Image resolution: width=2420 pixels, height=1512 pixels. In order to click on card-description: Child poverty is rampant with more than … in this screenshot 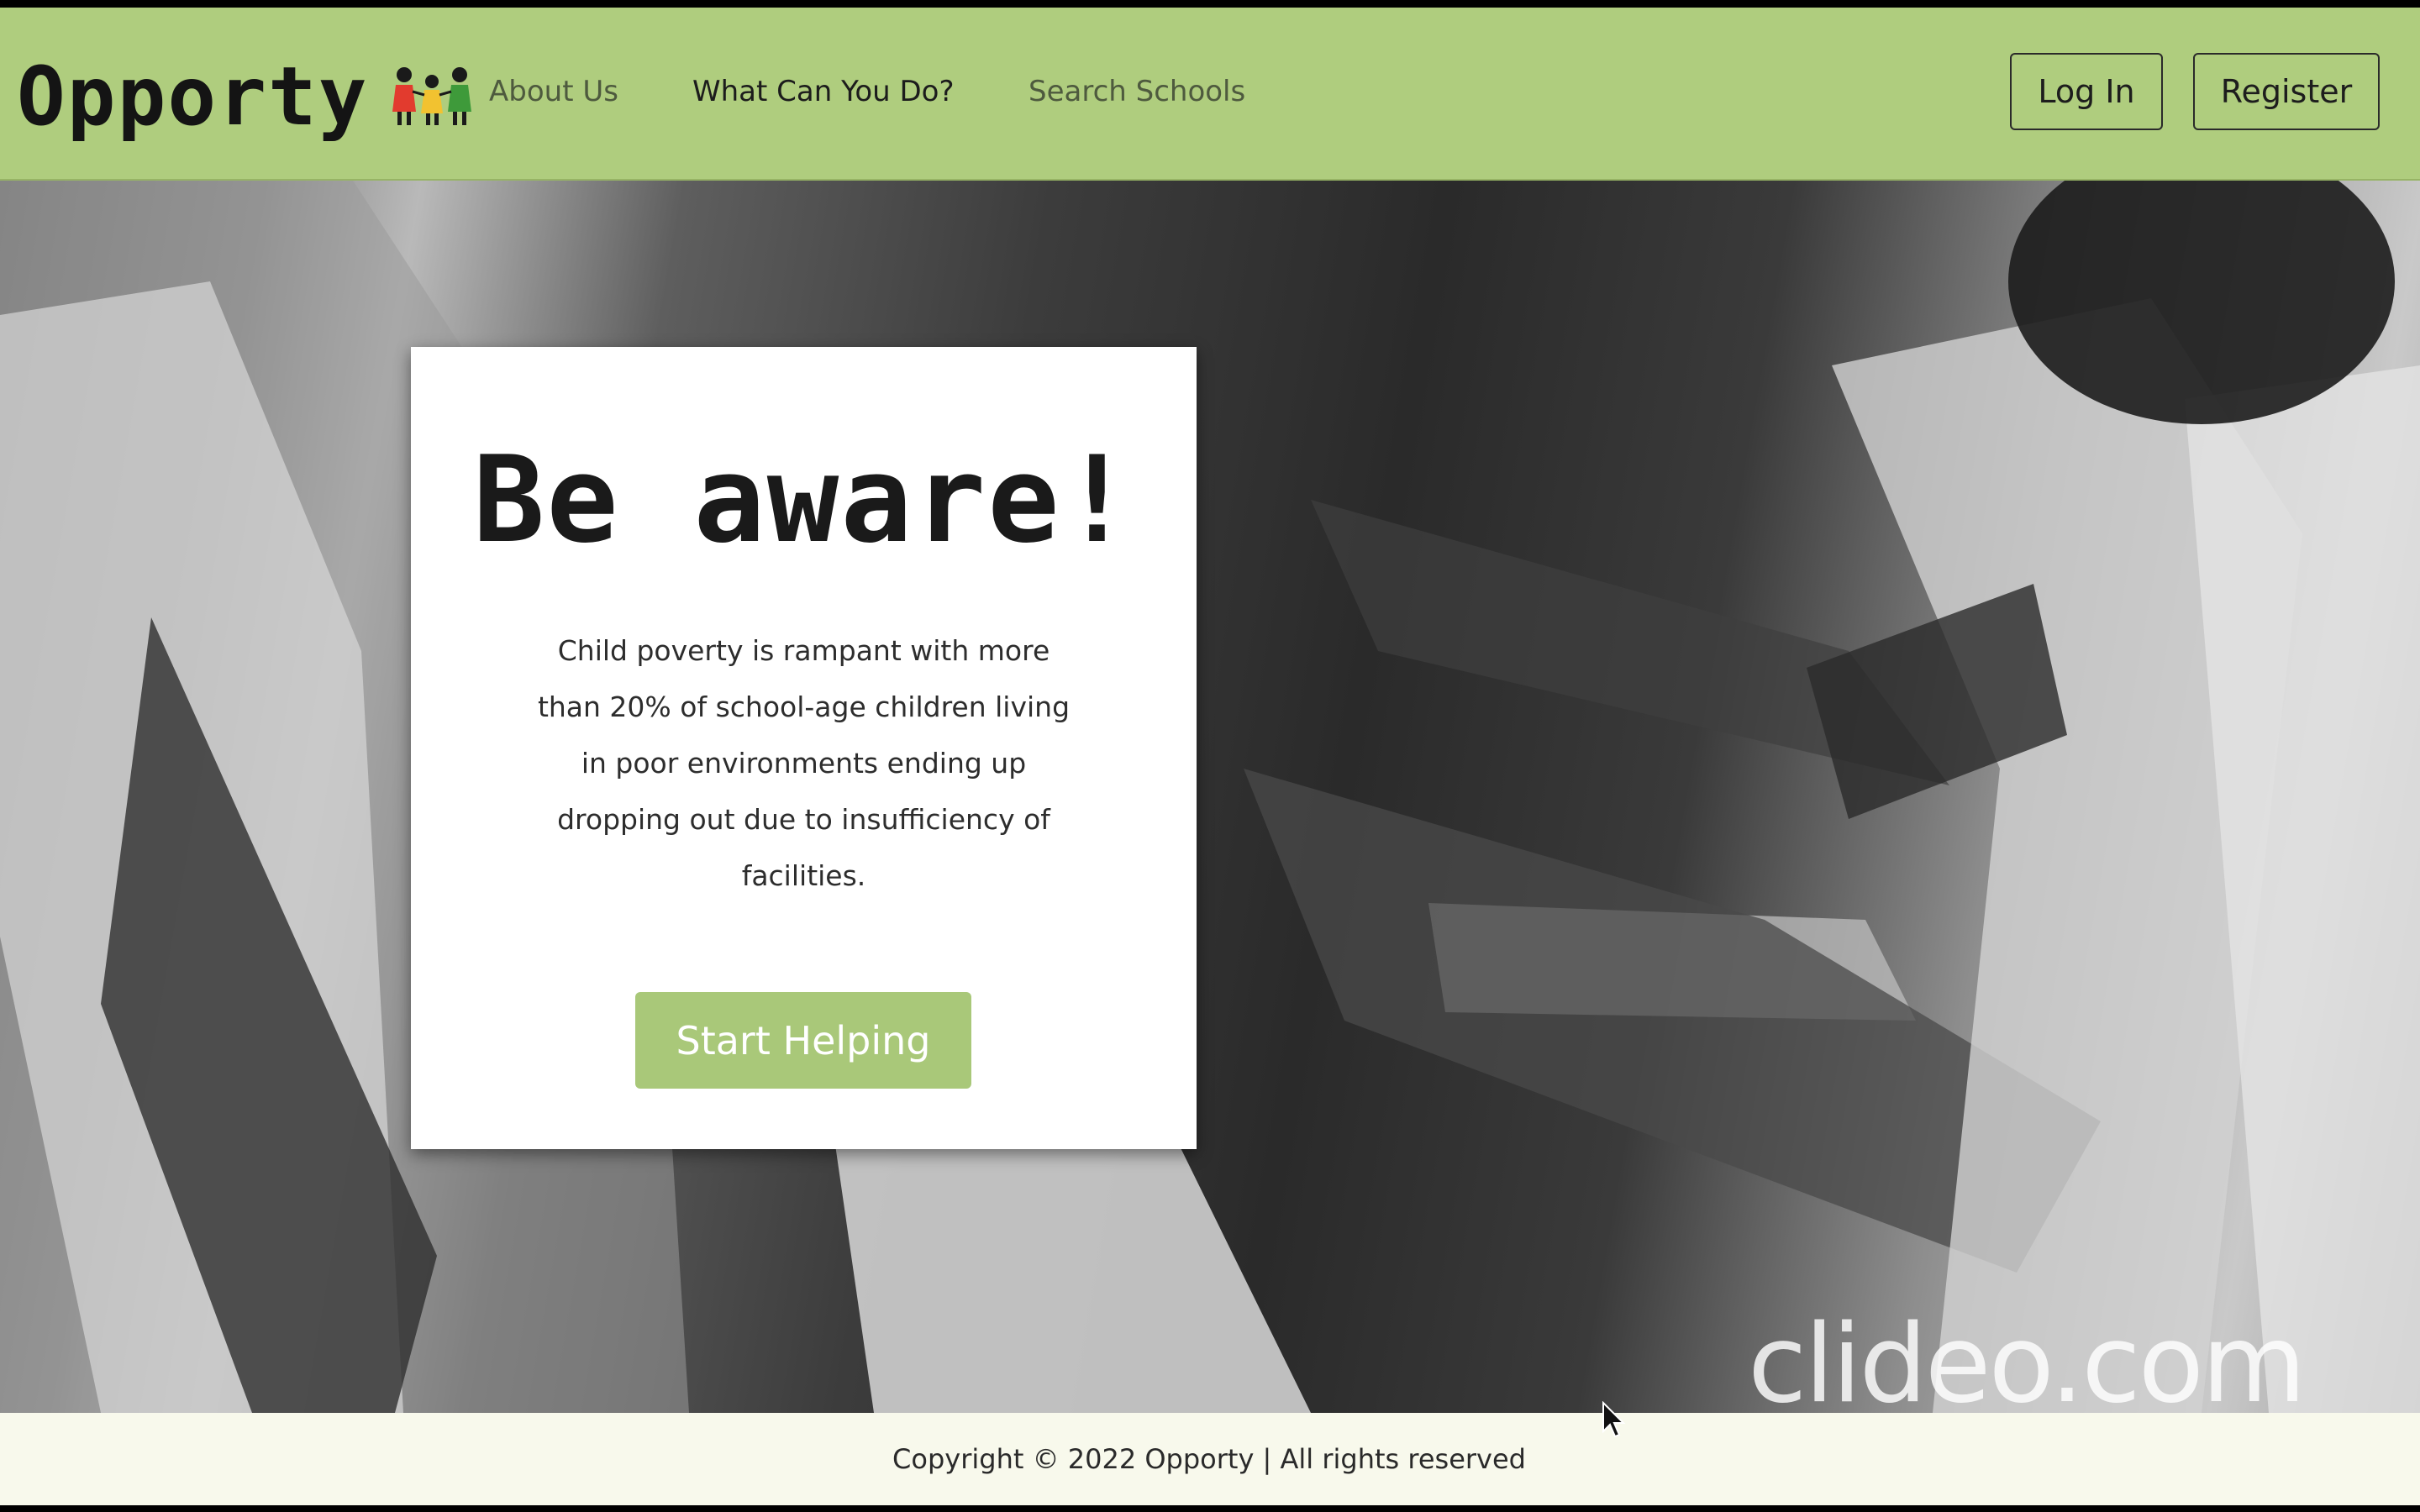, I will do `click(804, 763)`.